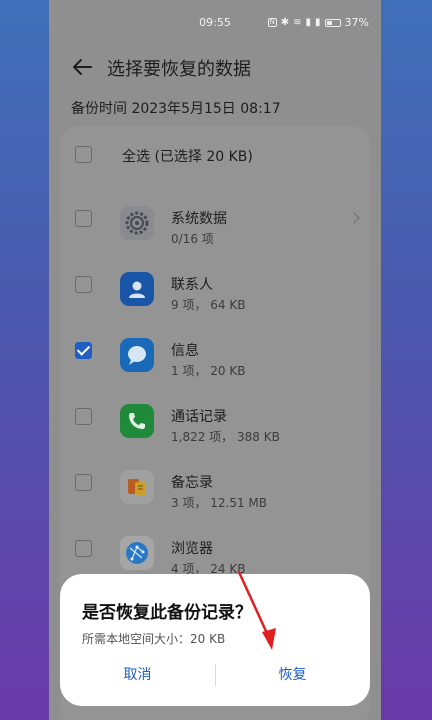 The height and width of the screenshot is (720, 432). Describe the element at coordinates (332, 22) in the screenshot. I see `battery-icon` at that location.